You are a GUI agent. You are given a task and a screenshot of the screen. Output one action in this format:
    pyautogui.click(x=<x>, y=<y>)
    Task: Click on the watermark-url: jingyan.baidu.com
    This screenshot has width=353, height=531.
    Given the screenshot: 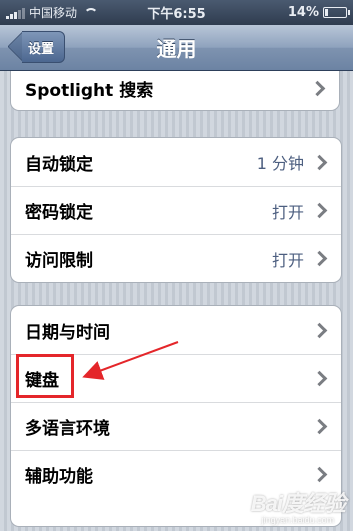 What is the action you would take?
    pyautogui.click(x=298, y=520)
    